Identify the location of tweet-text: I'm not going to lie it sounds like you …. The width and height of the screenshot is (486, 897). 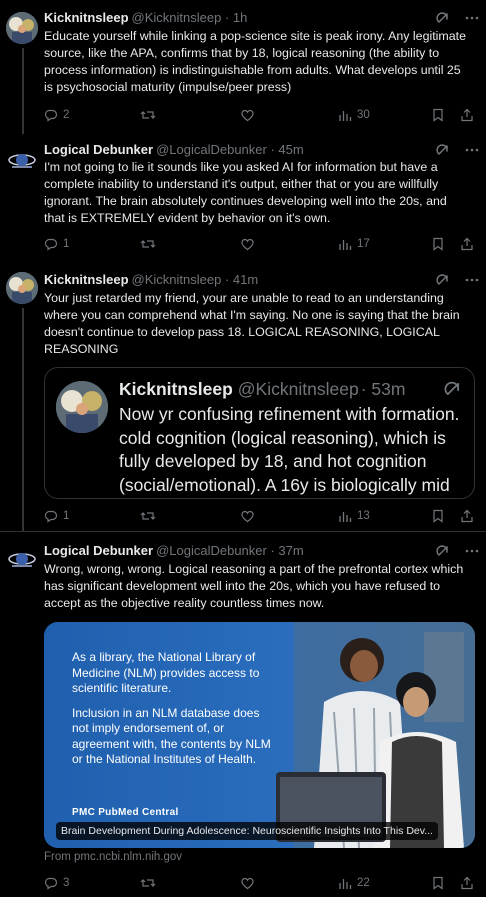
(245, 192).